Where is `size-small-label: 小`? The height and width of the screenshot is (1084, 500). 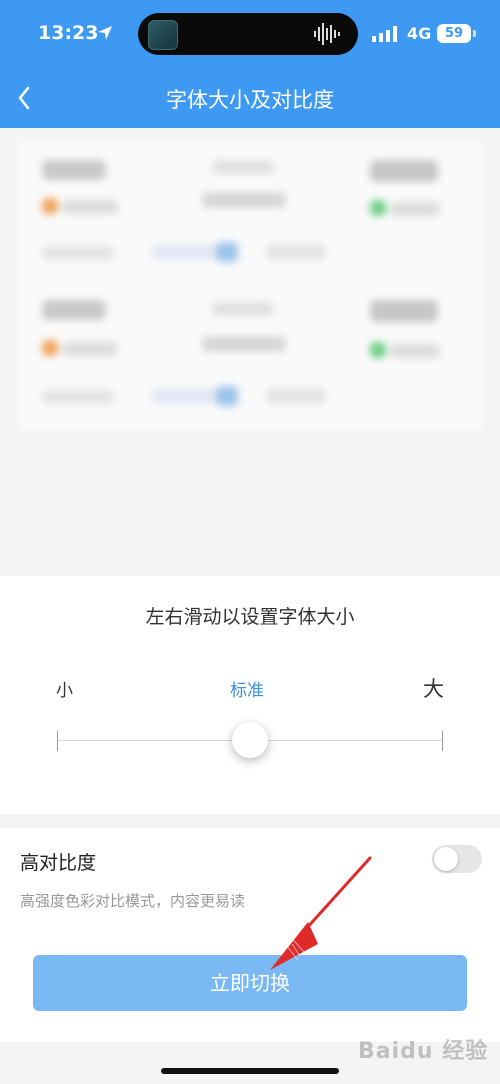
size-small-label: 小 is located at coordinates (64, 691).